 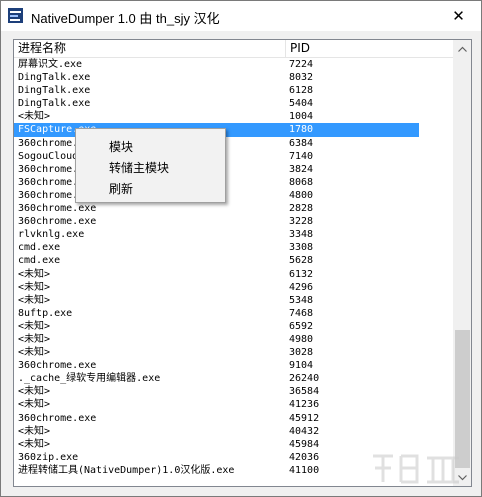 I want to click on process-name-cell: 进程转储工具(NativeDumper)1.0汉化版.exe, so click(x=126, y=470).